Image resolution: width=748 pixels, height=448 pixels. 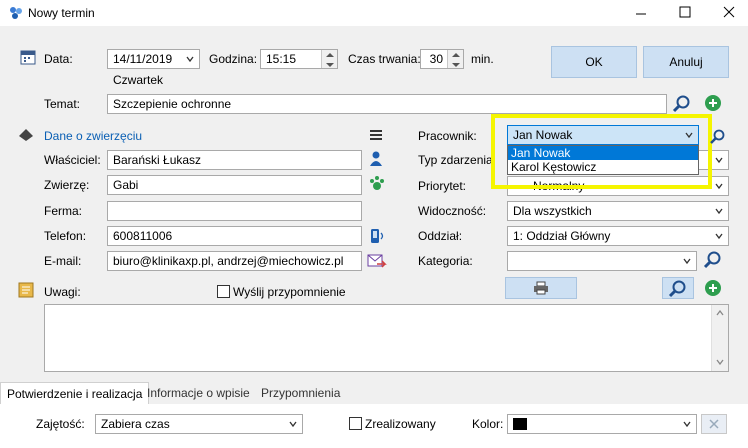 What do you see at coordinates (65, 236) in the screenshot?
I see `phone-label: Telefon:` at bounding box center [65, 236].